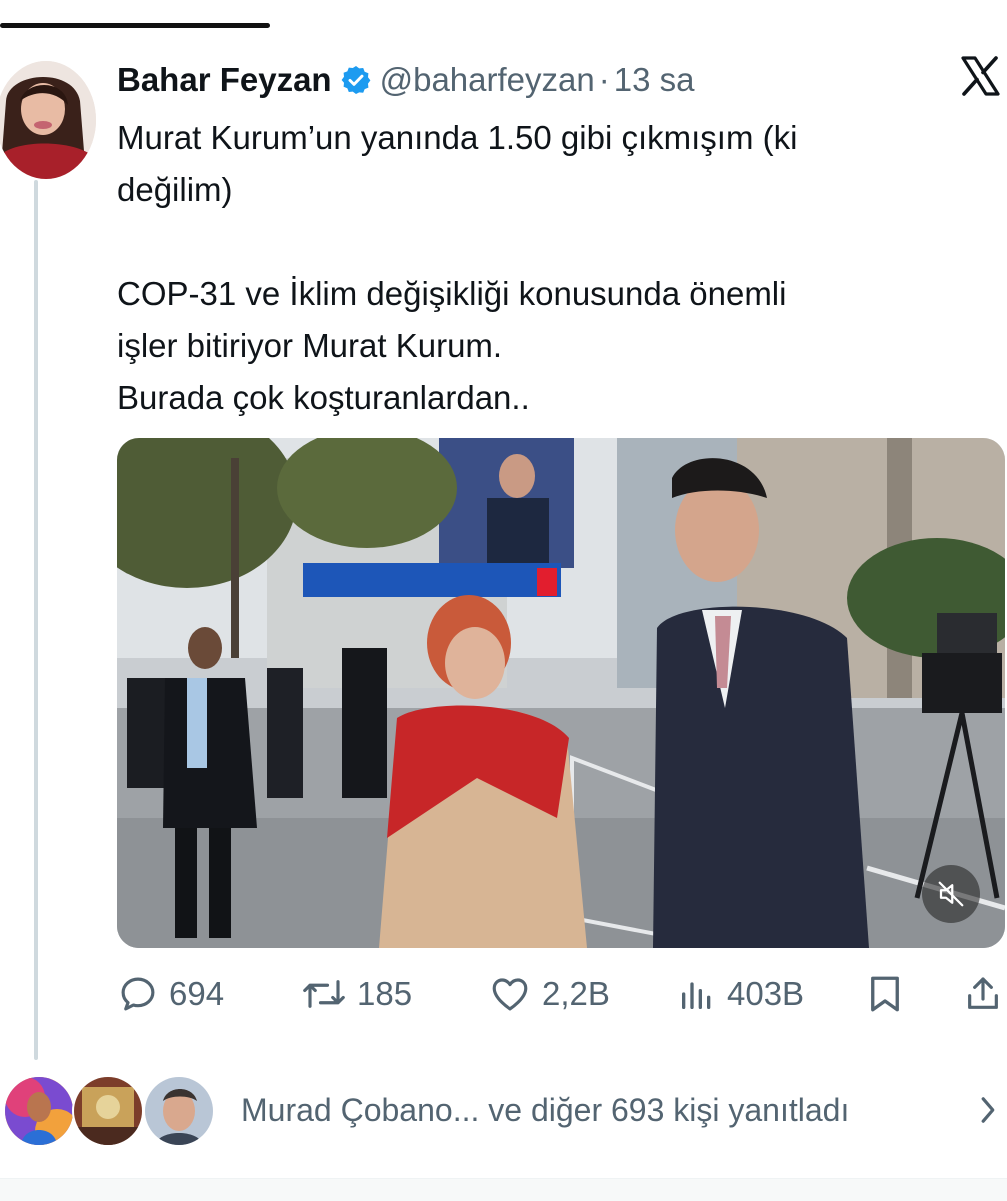 This screenshot has width=1007, height=1201. Describe the element at coordinates (324, 994) in the screenshot. I see `retweet-icon` at that location.